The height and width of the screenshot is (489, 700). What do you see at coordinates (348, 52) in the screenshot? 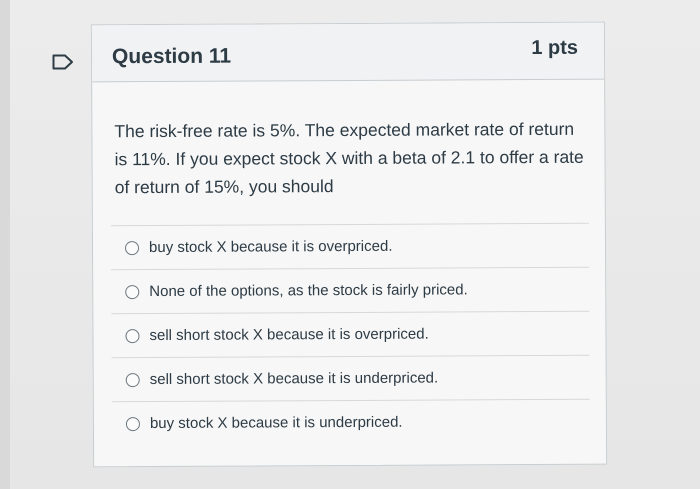
I see `question-header: Question 11 1 pts` at bounding box center [348, 52].